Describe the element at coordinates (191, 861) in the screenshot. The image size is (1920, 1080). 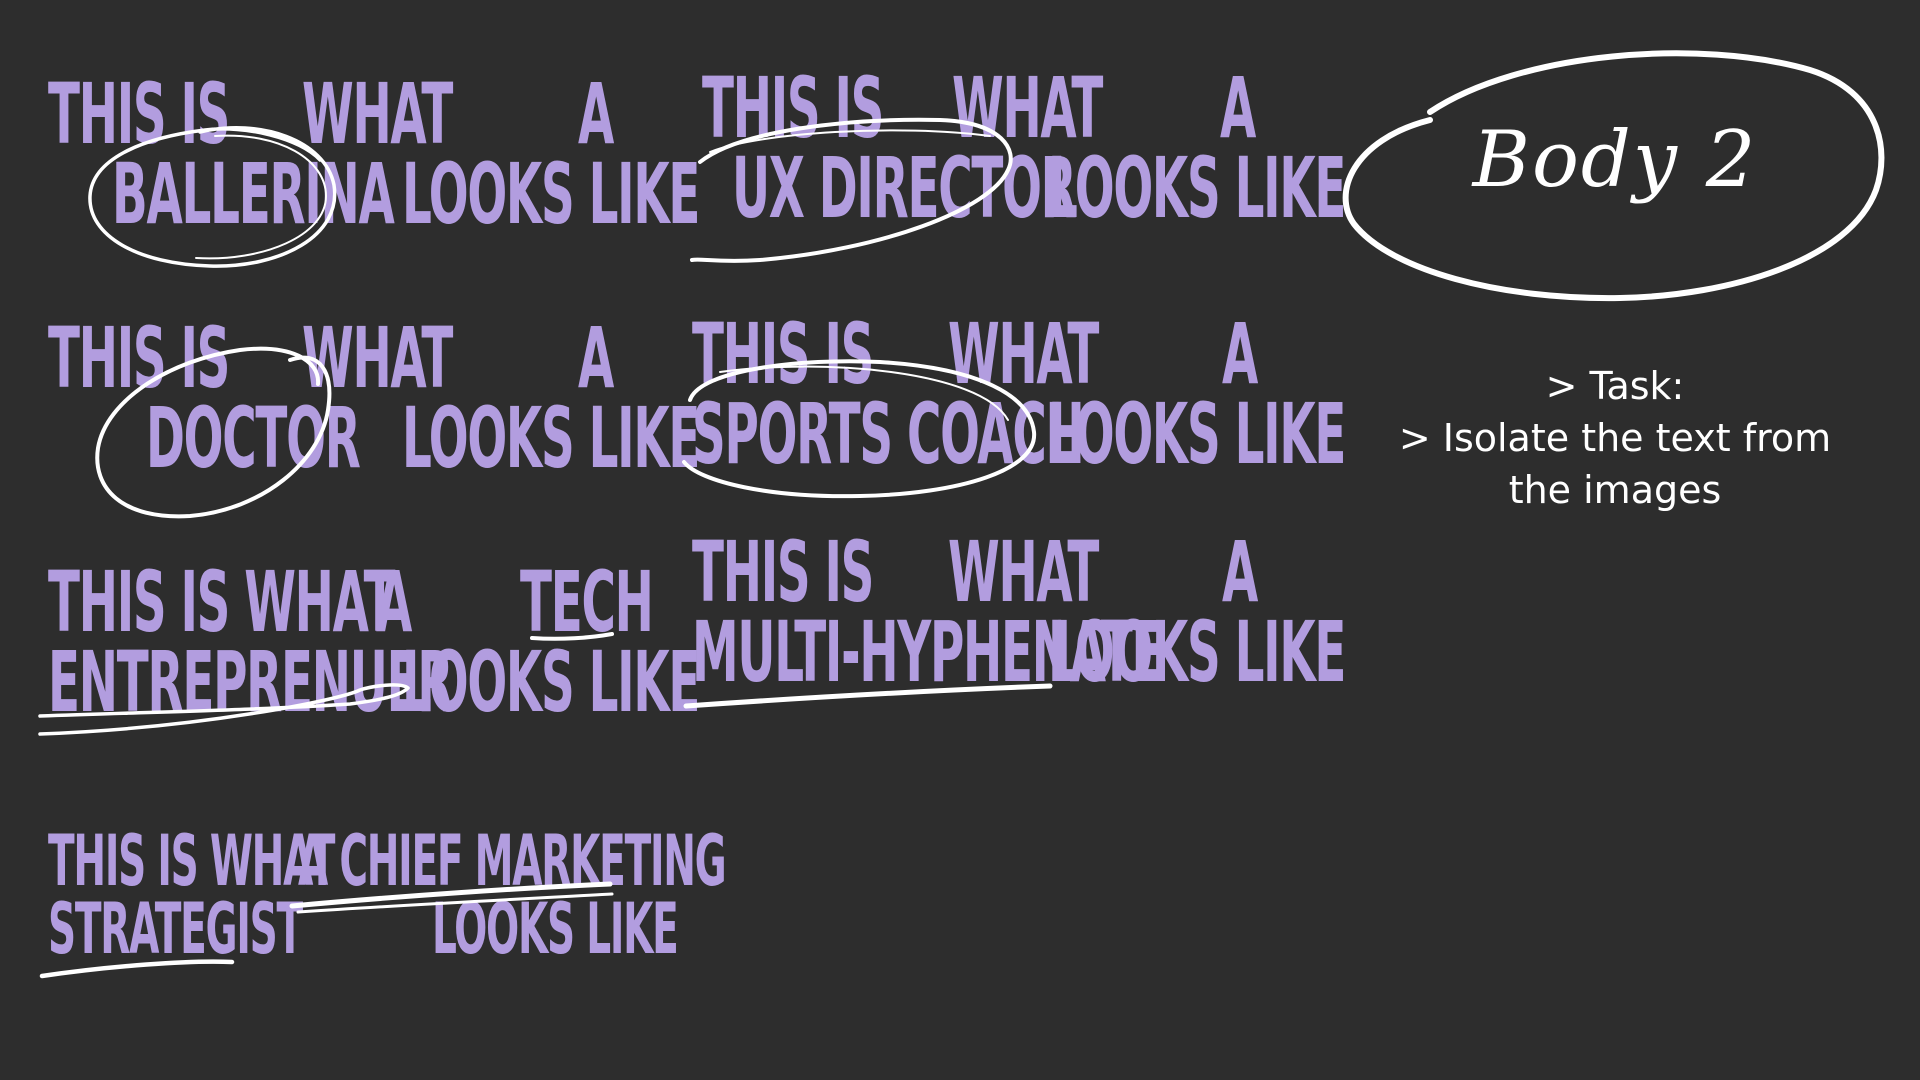
I see `poster-line1-this-is-what: THIS IS WHAT` at that location.